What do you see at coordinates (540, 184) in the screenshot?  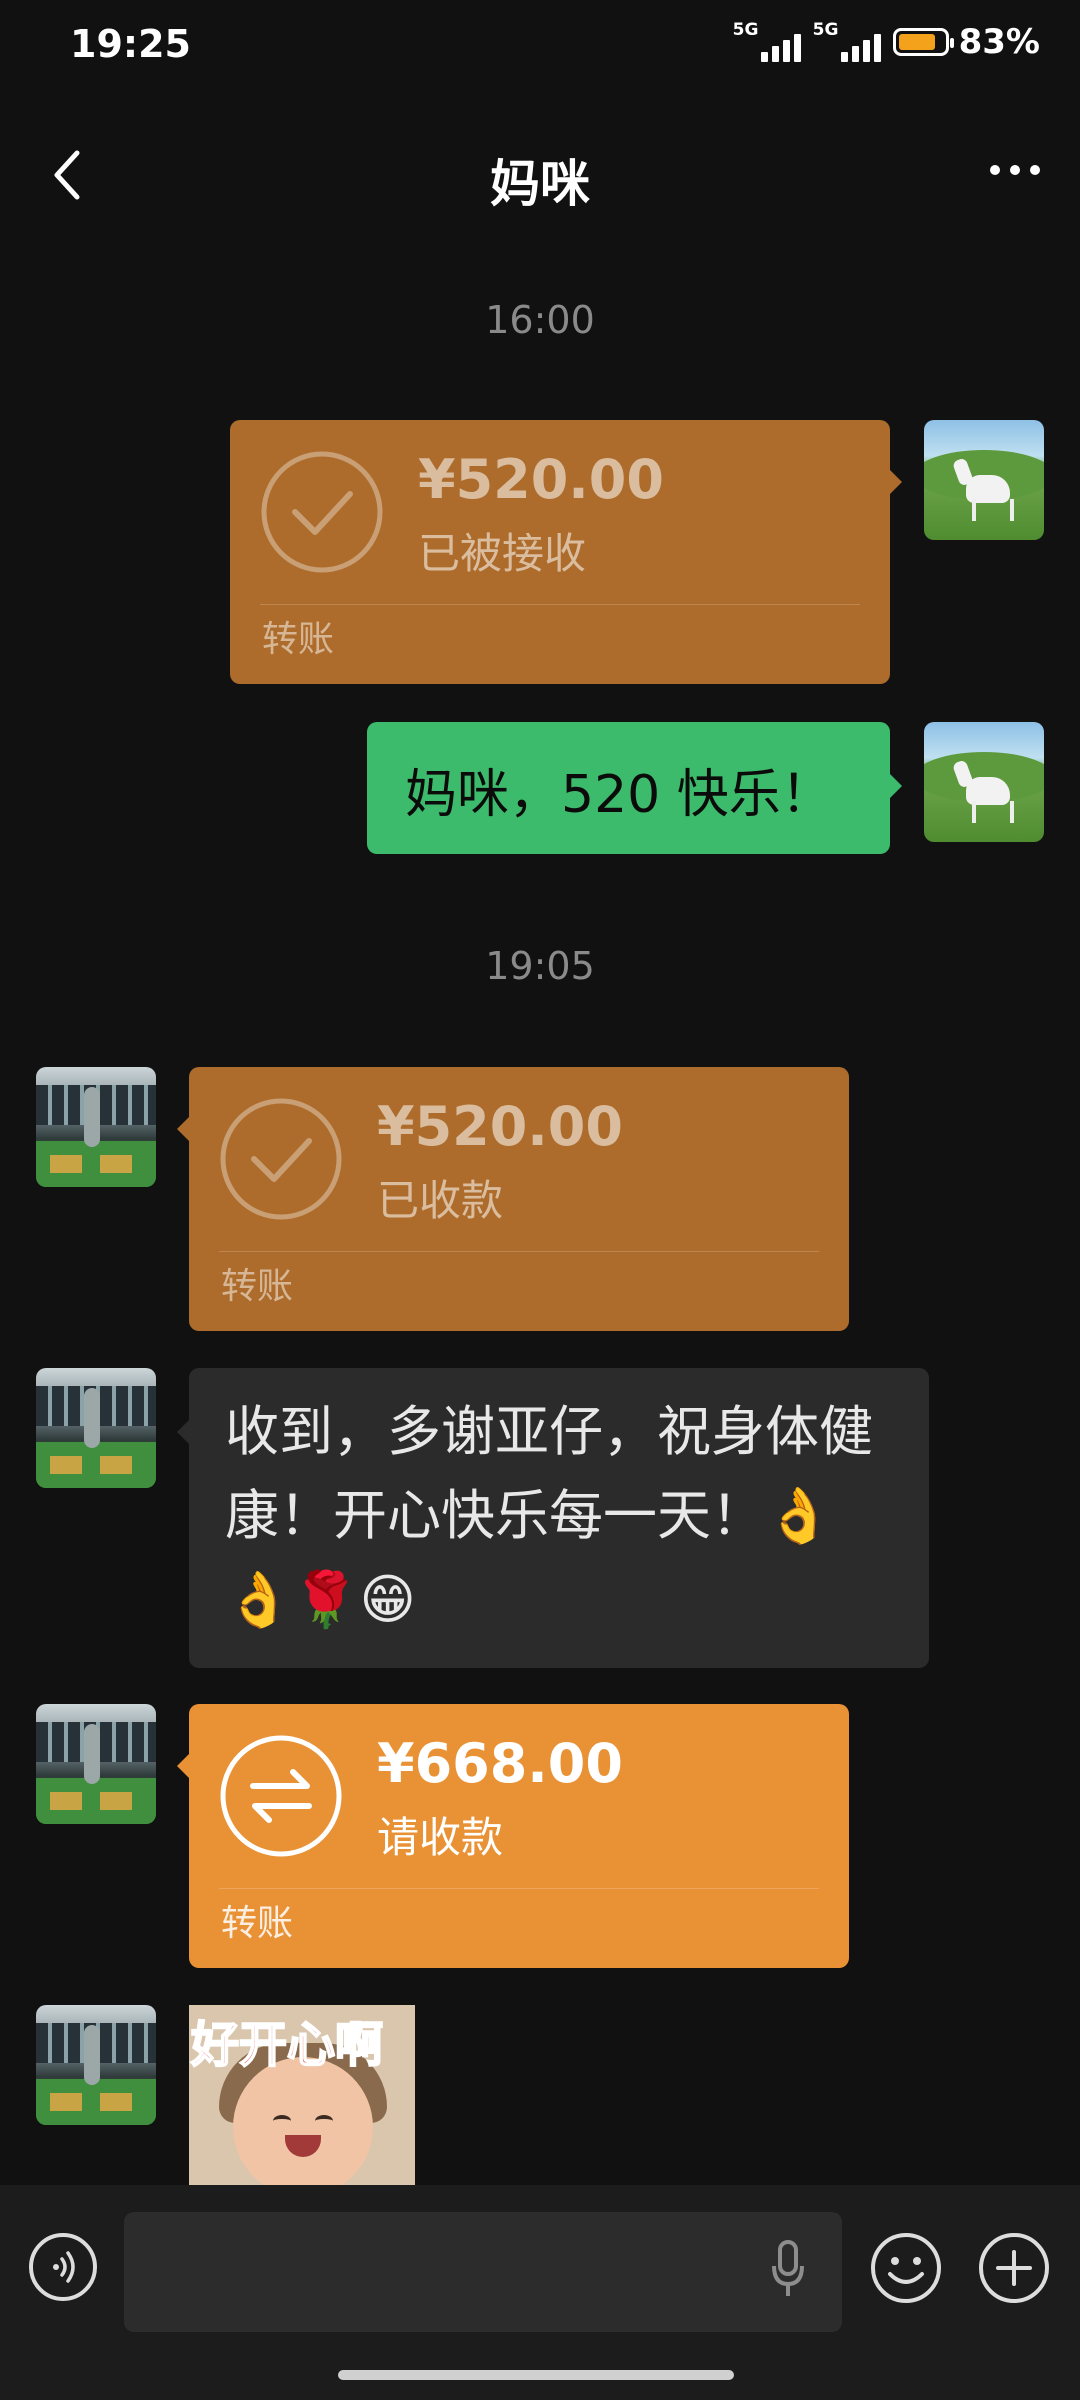 I see `chat-title: 妈咪` at bounding box center [540, 184].